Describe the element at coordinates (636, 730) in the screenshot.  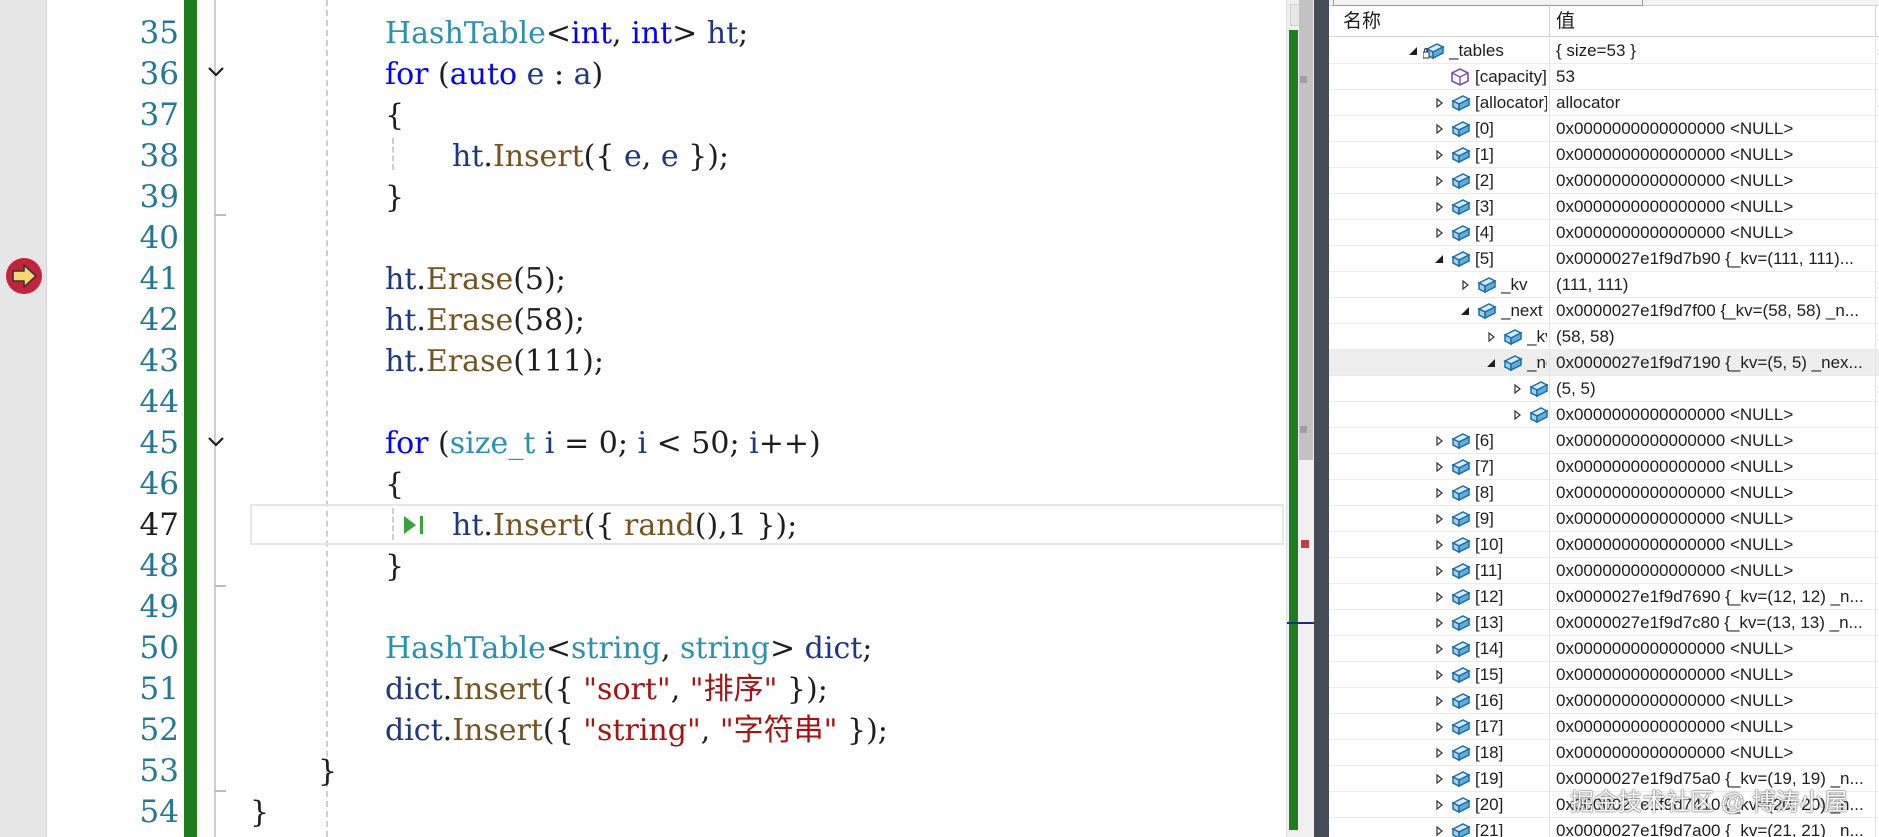
I see `code-line: dict.Insert({ "string", "字符串" });` at that location.